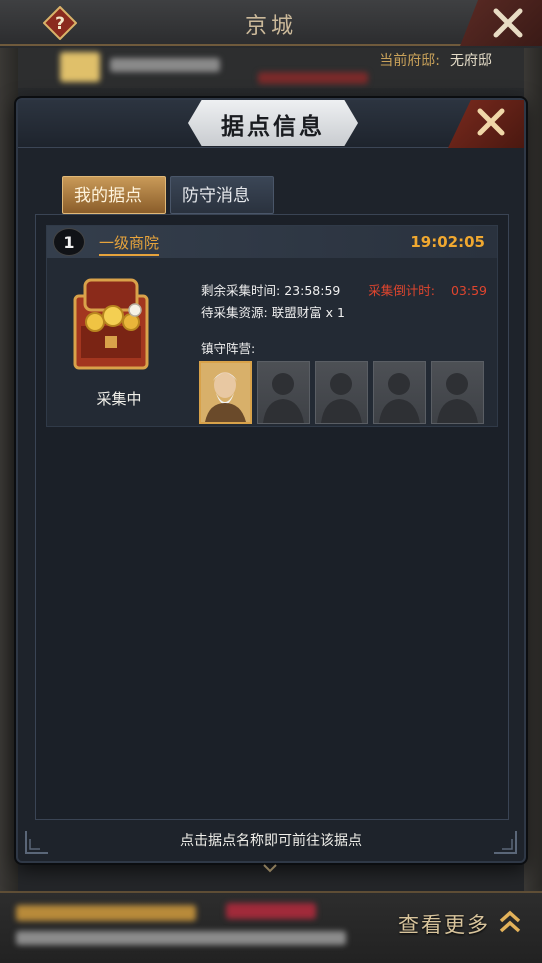 This screenshot has height=963, width=542. Describe the element at coordinates (111, 324) in the screenshot. I see `treasure-chest-icon` at that location.